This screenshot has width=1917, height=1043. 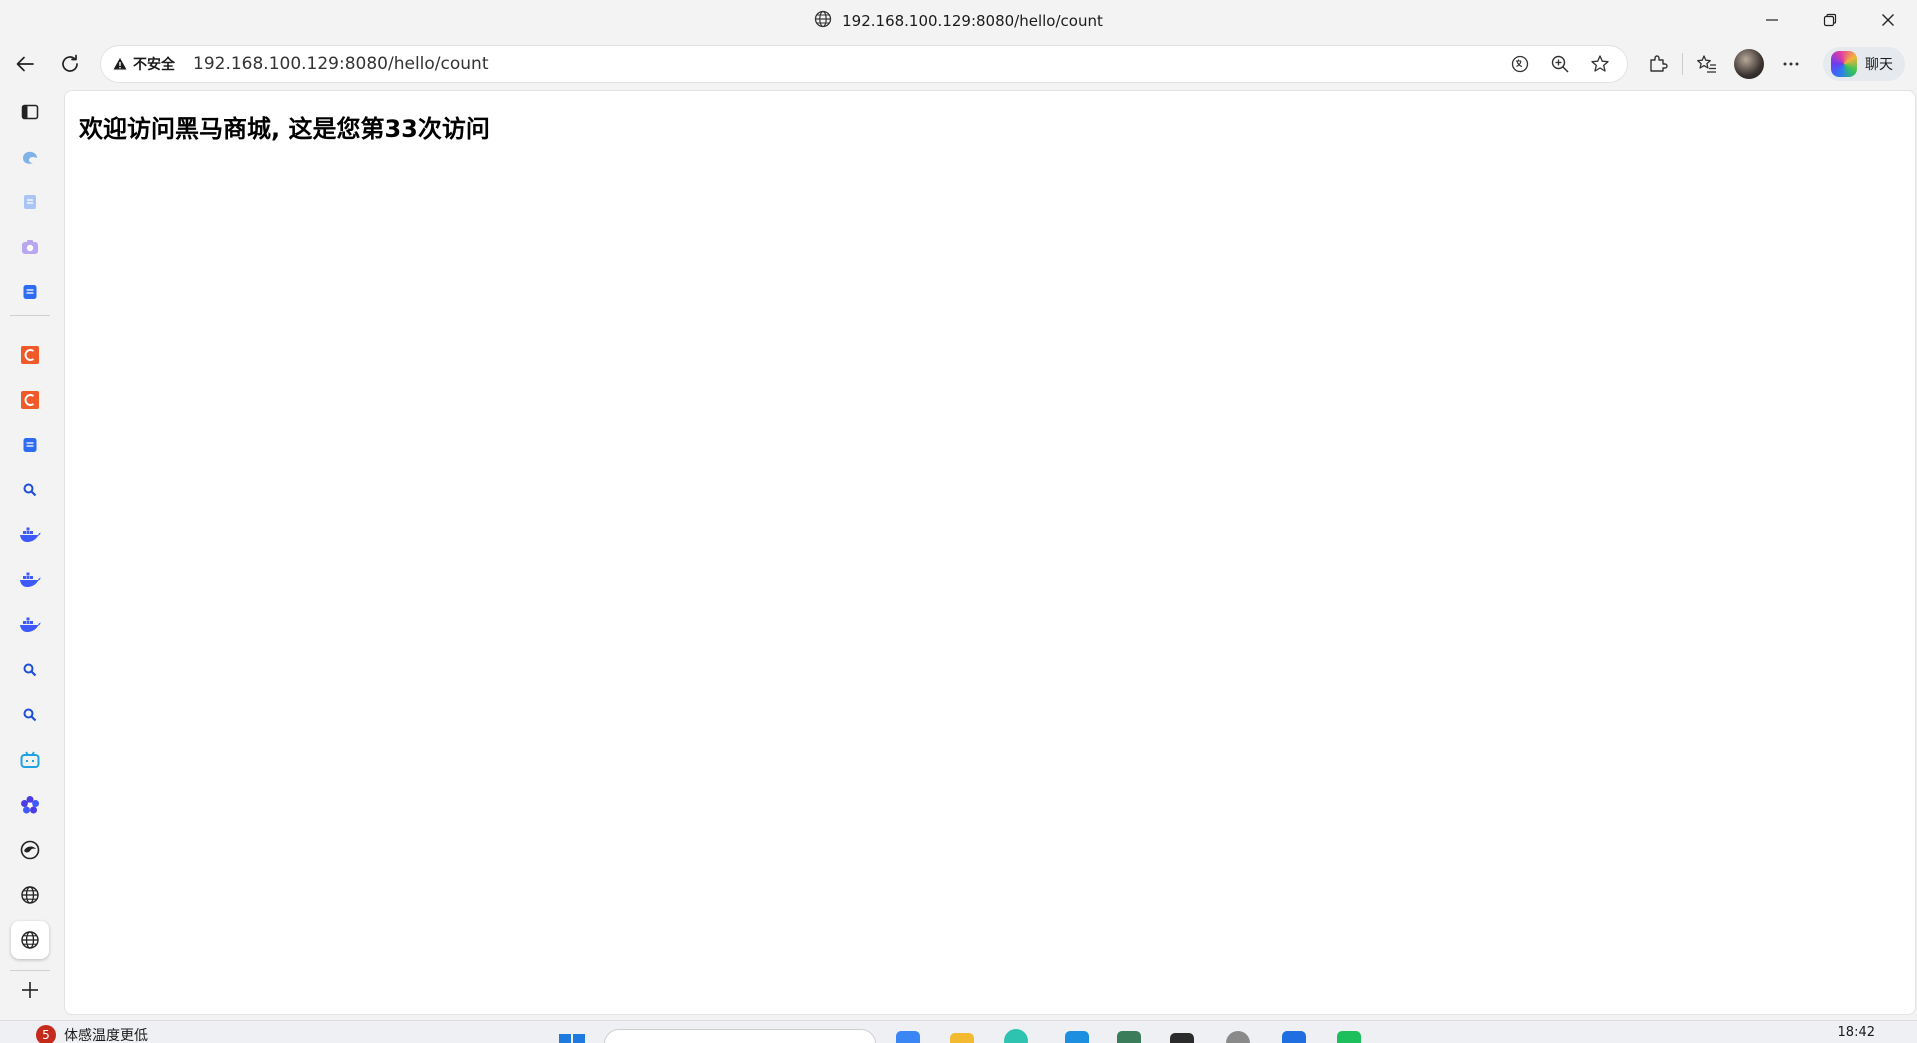 I want to click on screenshot-icon, so click(x=30, y=247).